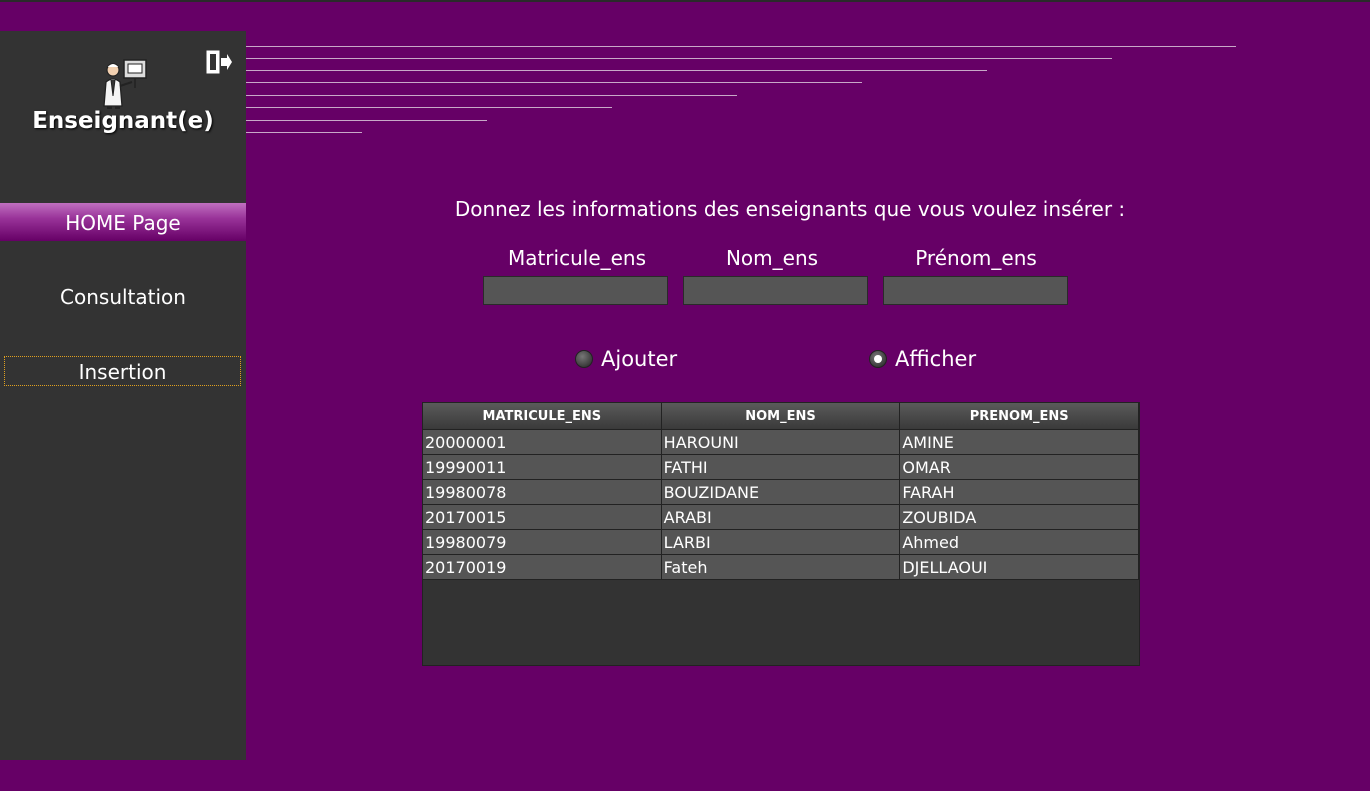  What do you see at coordinates (1020, 442) in the screenshot?
I see `table-cell: AMINE` at bounding box center [1020, 442].